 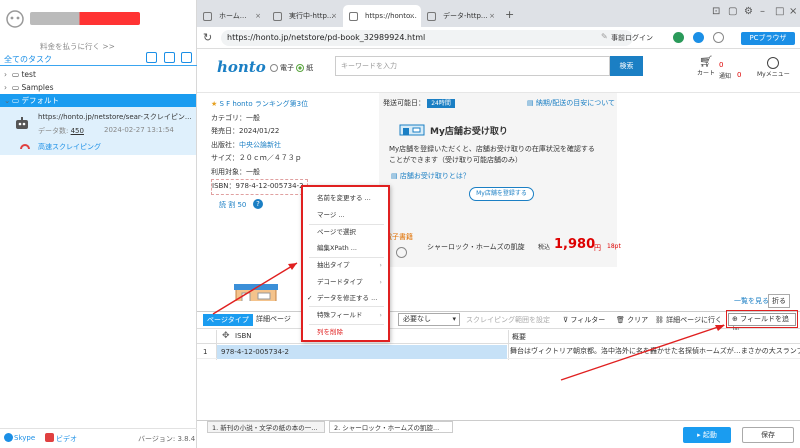 What do you see at coordinates (584, 320) in the screenshot?
I see `filter-button: ⊽ フィルター` at bounding box center [584, 320].